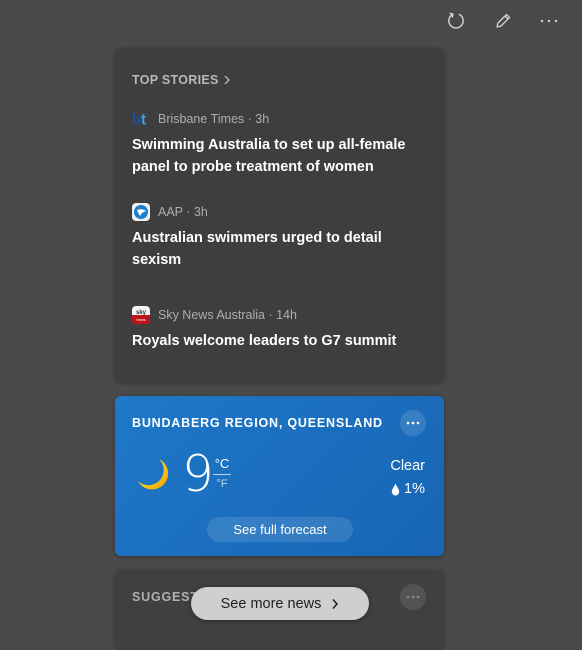 The height and width of the screenshot is (650, 582). I want to click on svg-text: sky, so click(141, 313).